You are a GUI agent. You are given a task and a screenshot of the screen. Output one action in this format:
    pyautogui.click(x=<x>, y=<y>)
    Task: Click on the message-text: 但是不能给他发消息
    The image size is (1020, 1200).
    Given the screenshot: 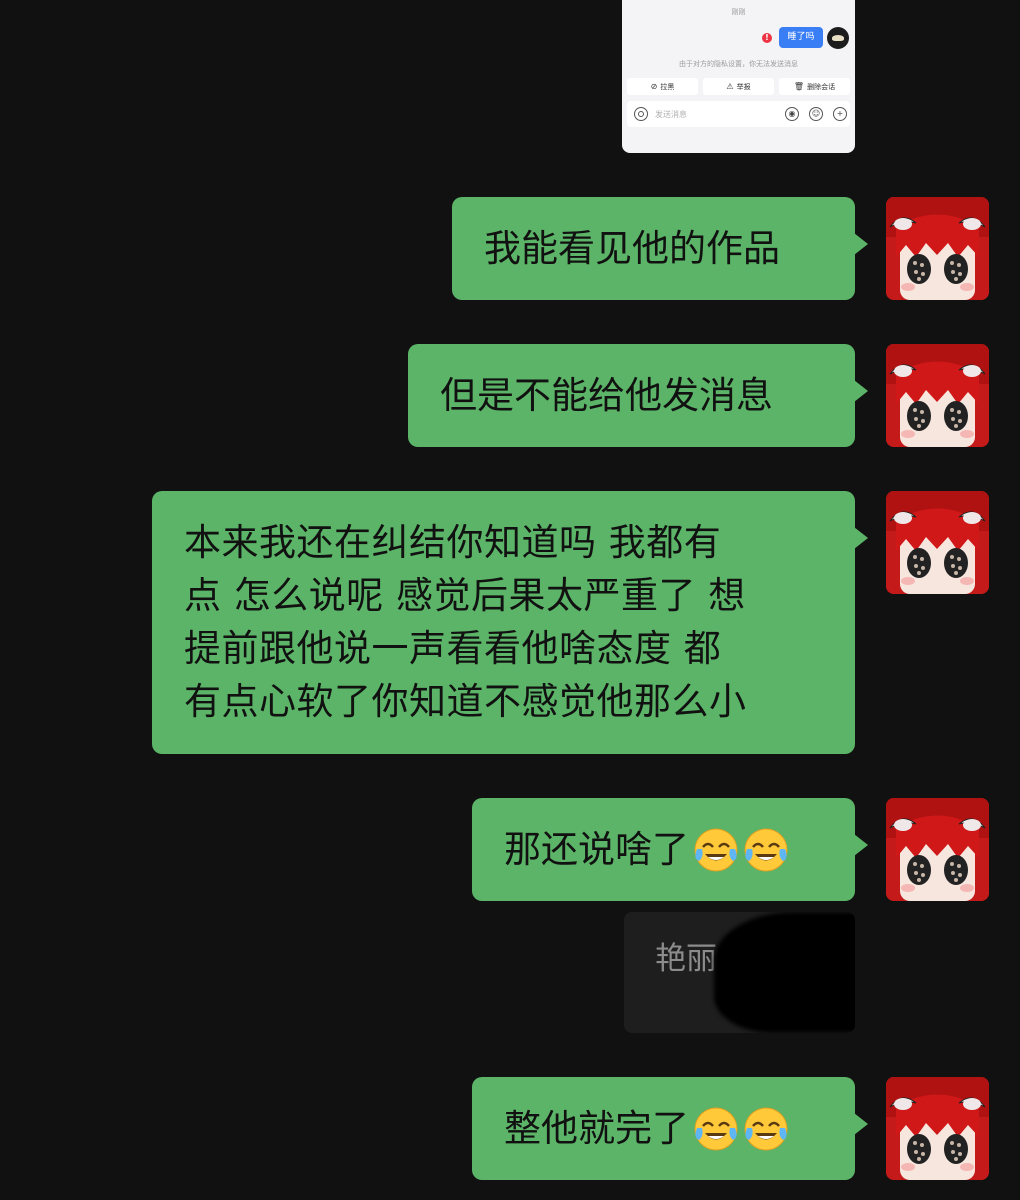 What is the action you would take?
    pyautogui.click(x=606, y=395)
    